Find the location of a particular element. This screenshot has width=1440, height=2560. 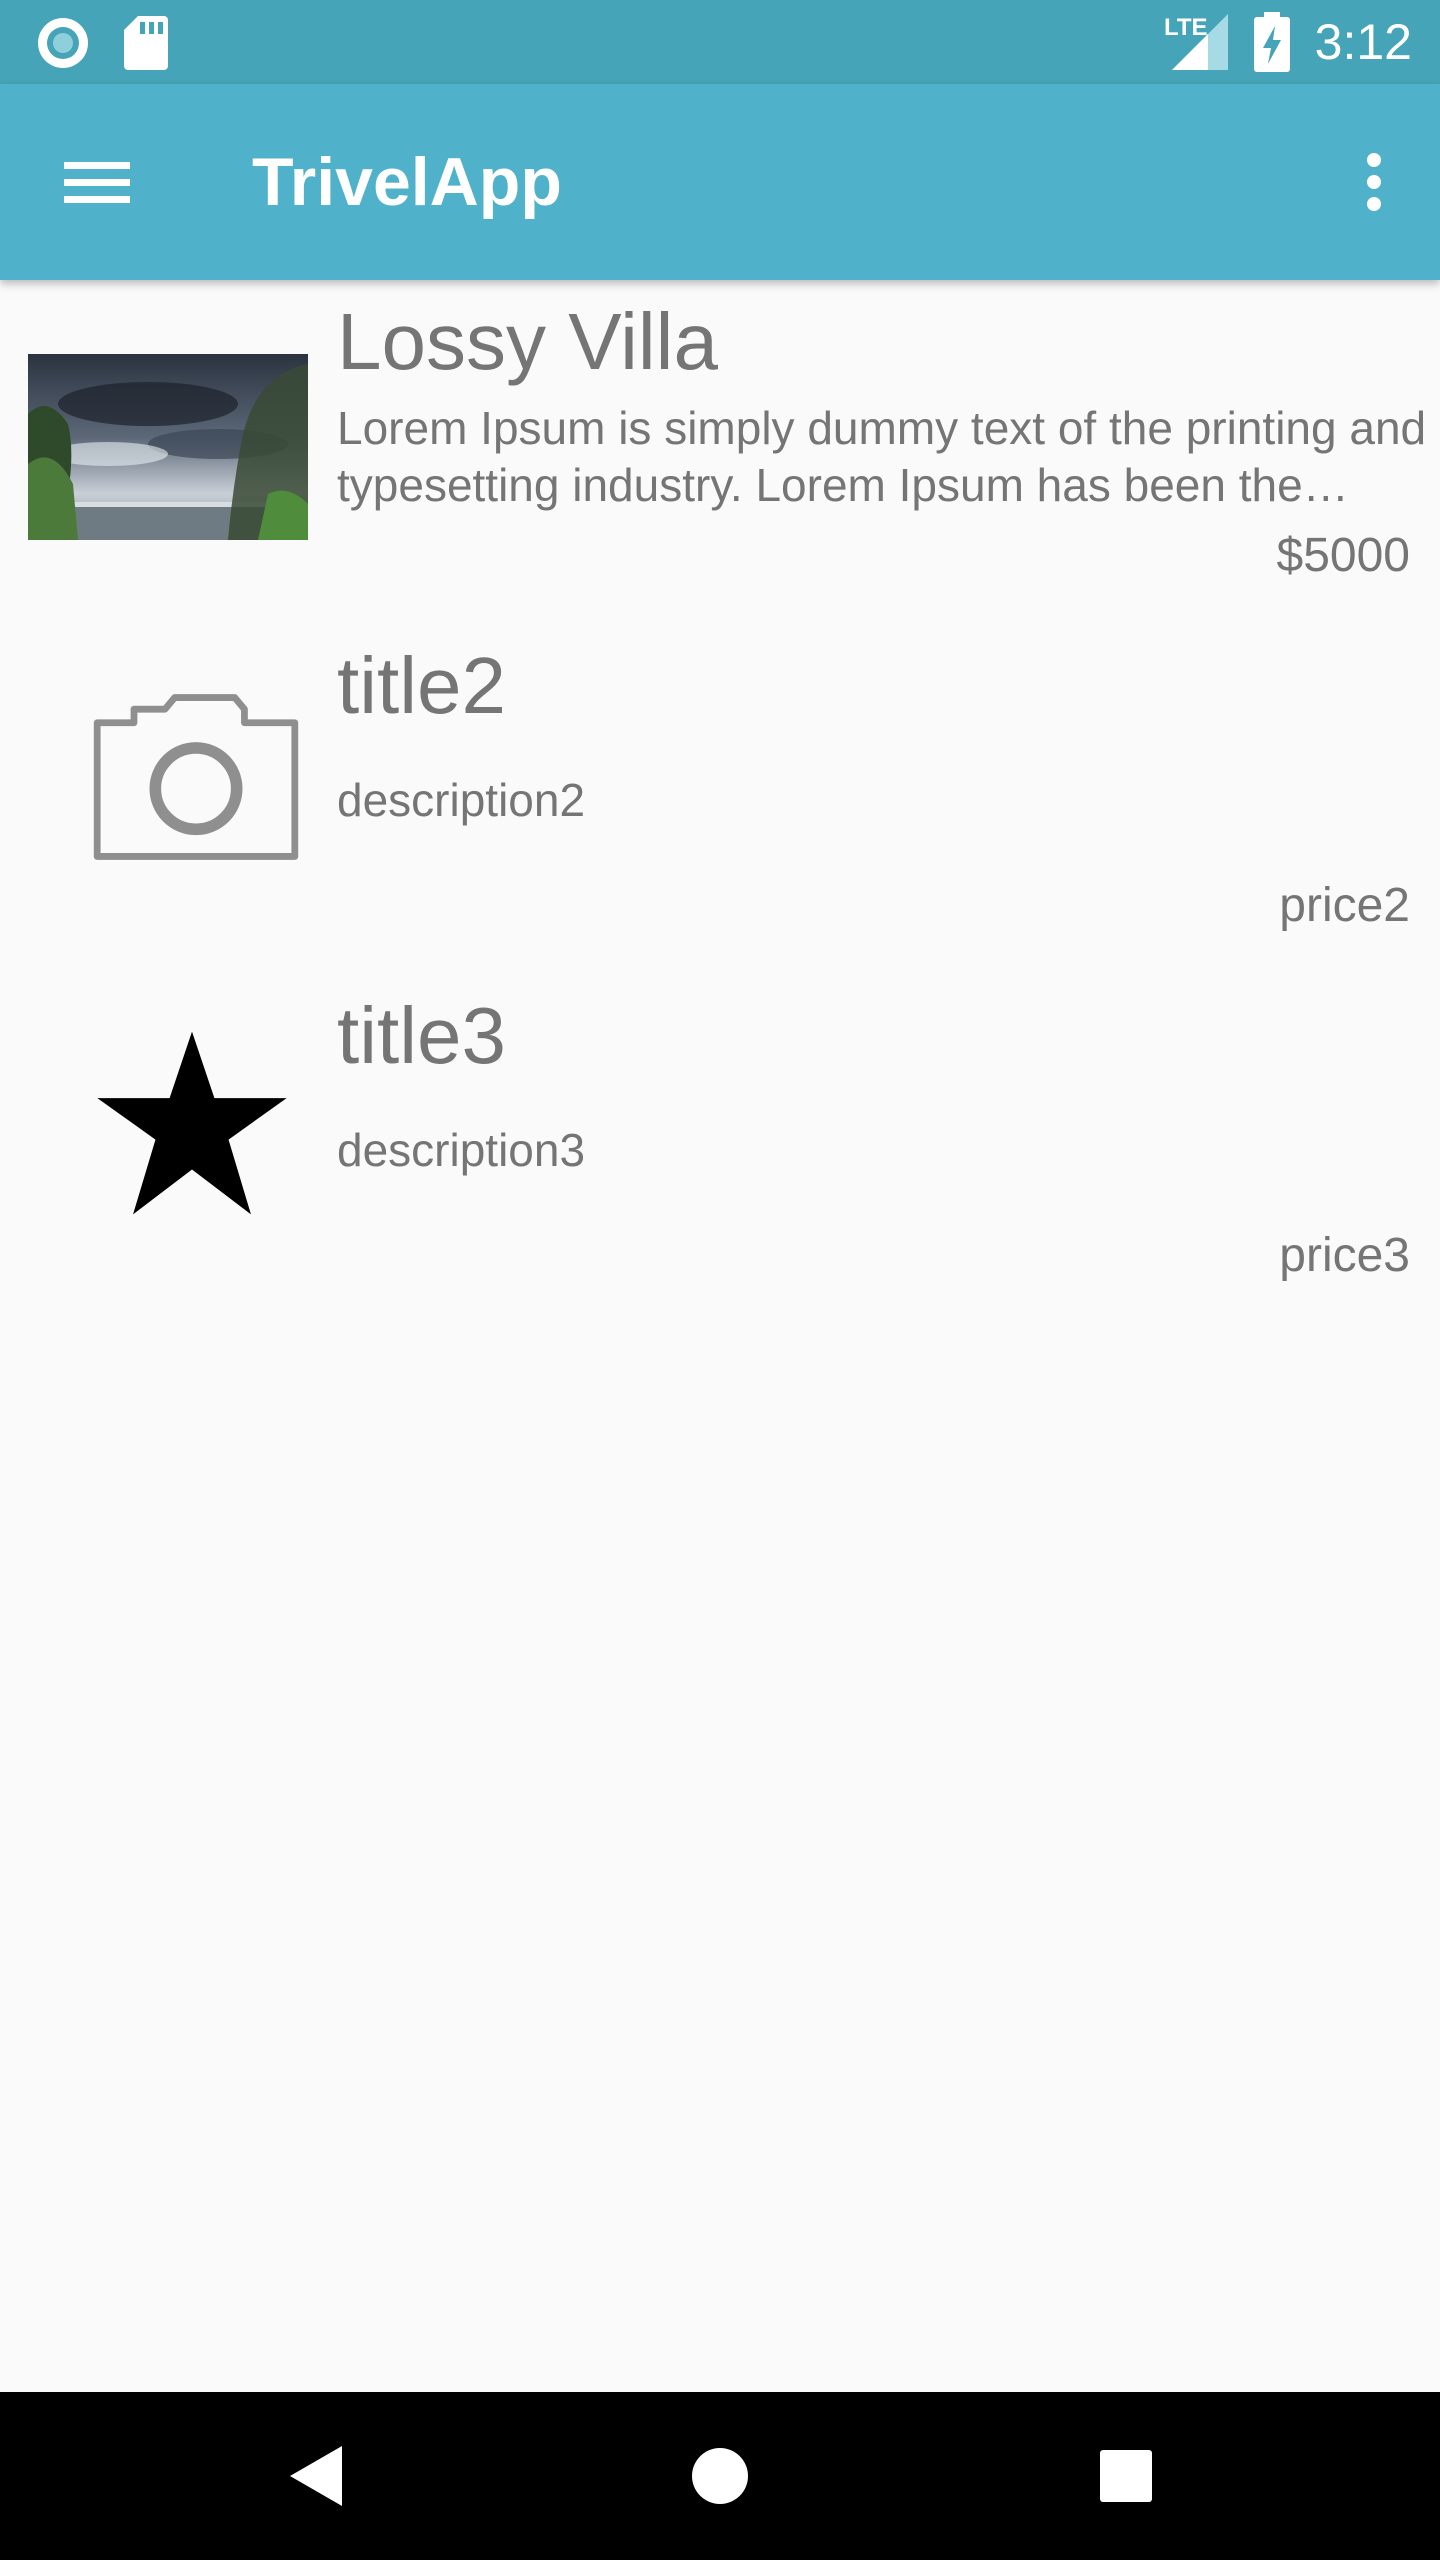

item-price: price2 is located at coordinates (1344, 905).